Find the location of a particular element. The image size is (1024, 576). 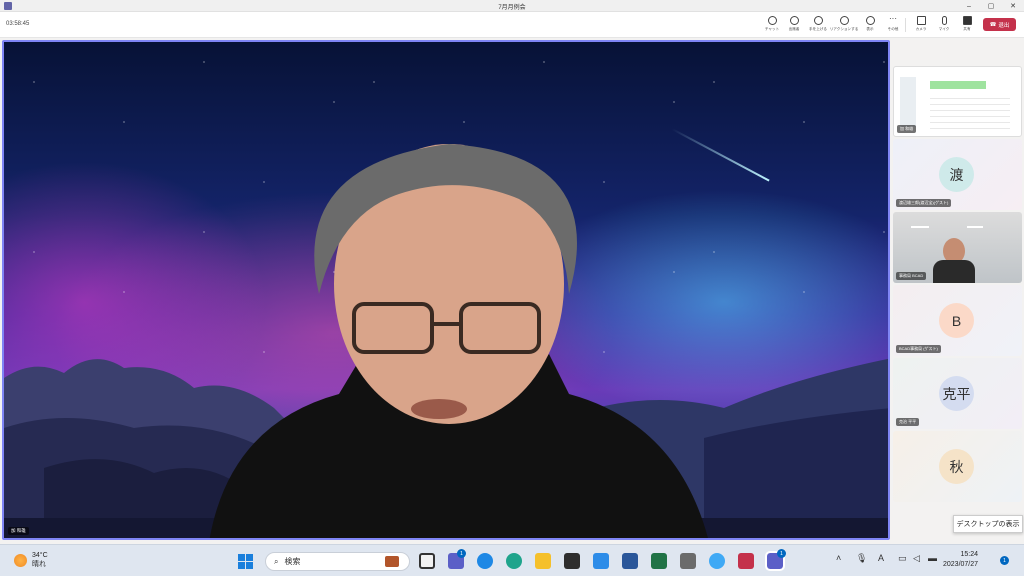

minimize-button: – is located at coordinates (969, 6).